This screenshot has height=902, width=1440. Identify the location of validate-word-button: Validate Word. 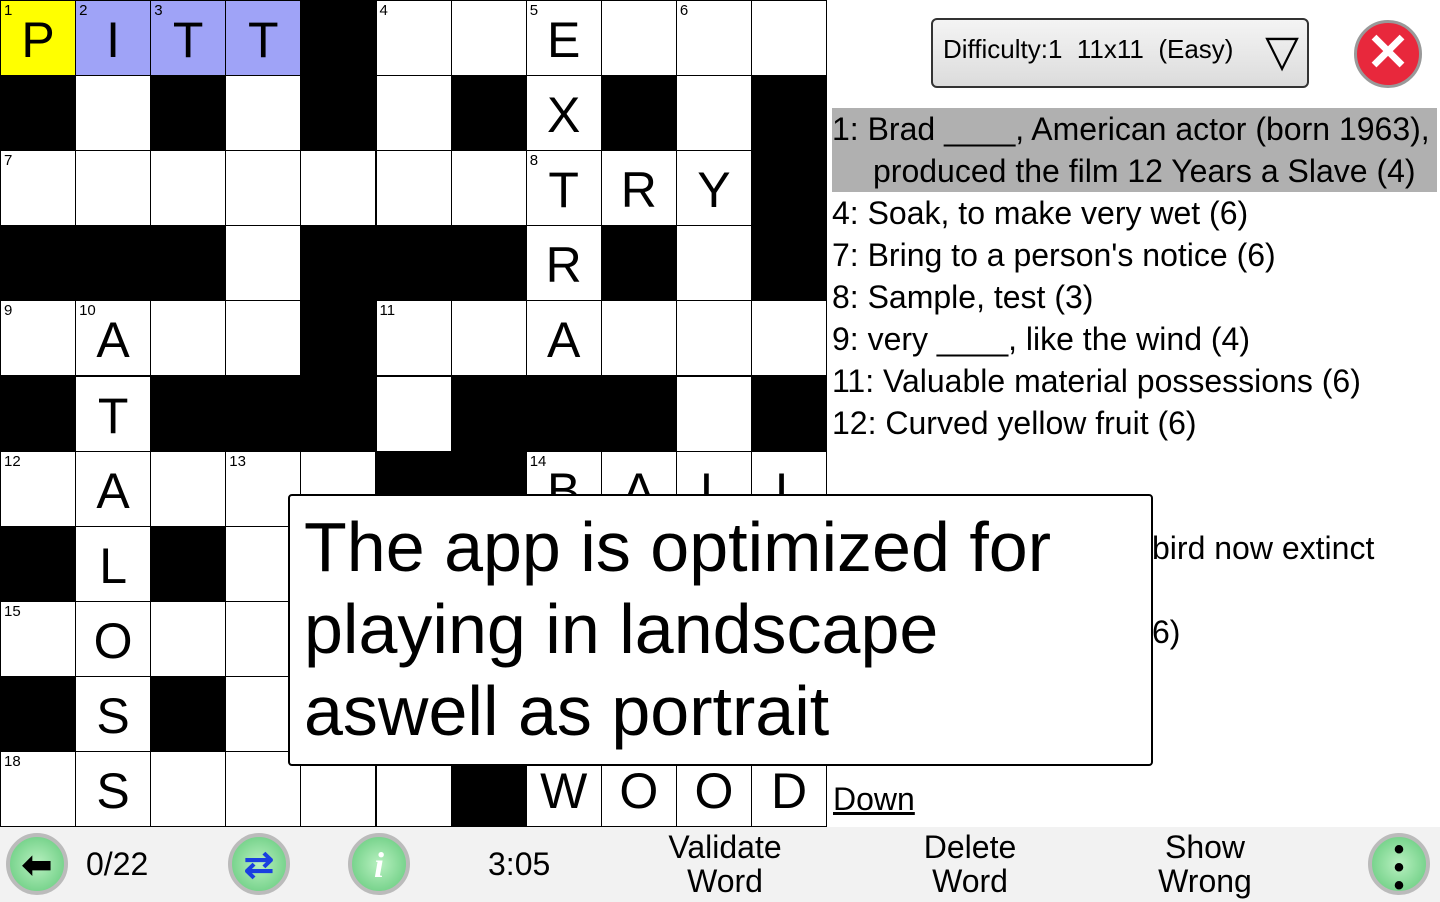
(725, 864).